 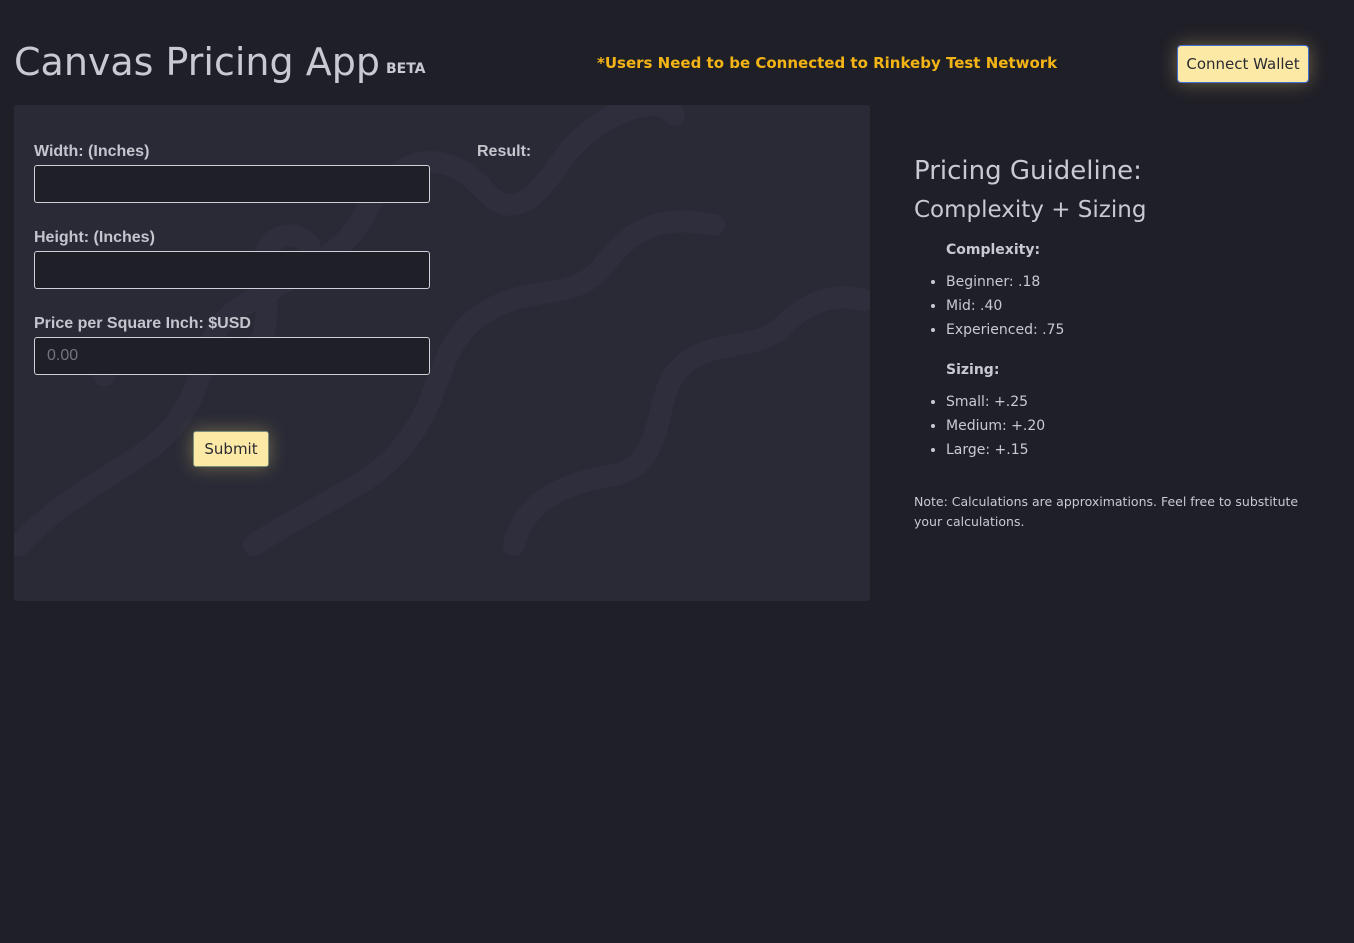 What do you see at coordinates (1243, 64) in the screenshot?
I see `connect-wallet-button: Connect Wallet` at bounding box center [1243, 64].